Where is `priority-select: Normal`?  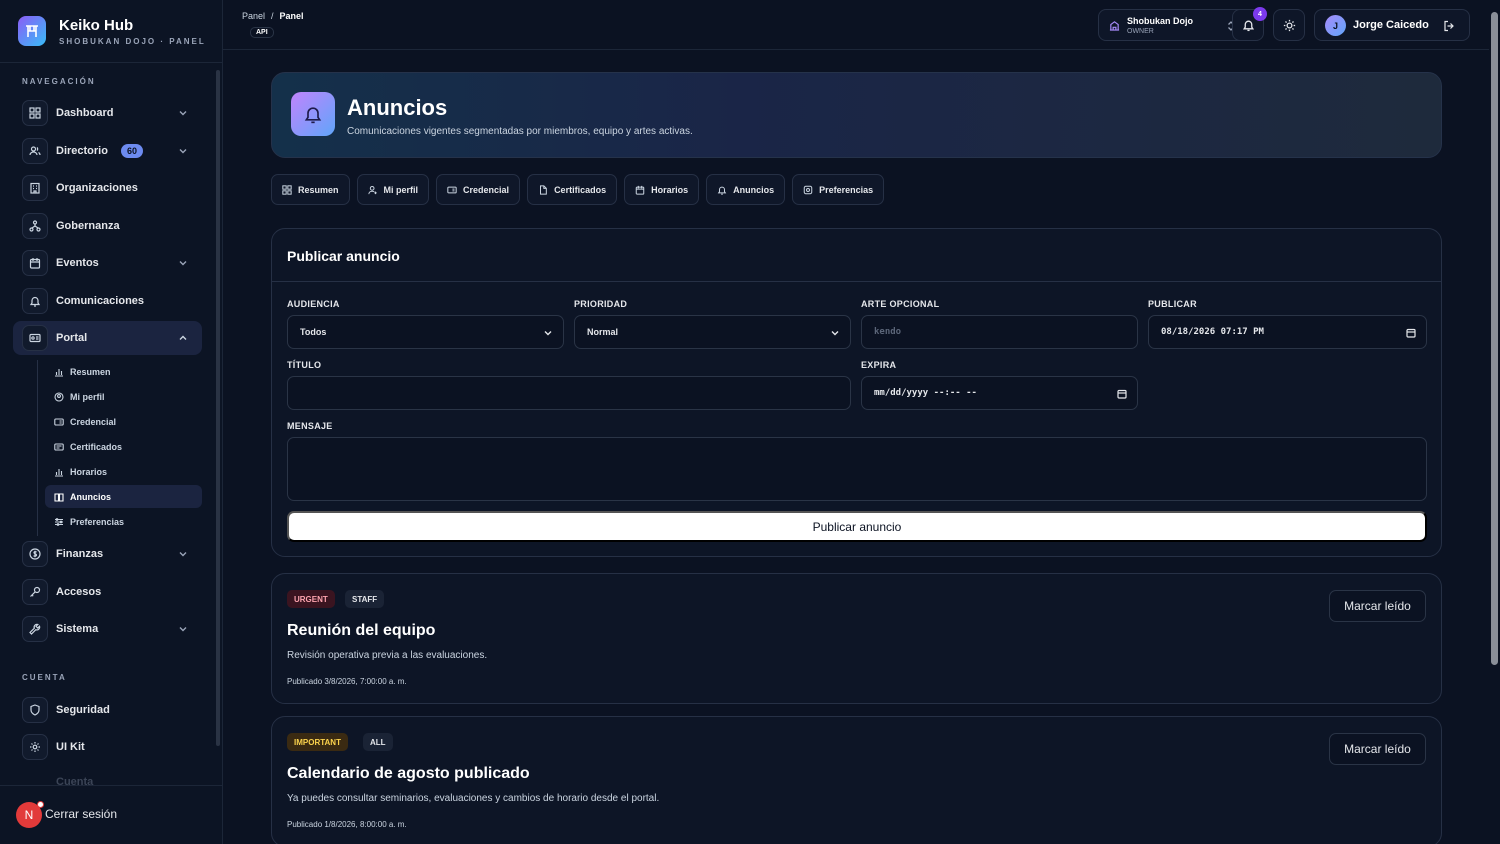 priority-select: Normal is located at coordinates (712, 332).